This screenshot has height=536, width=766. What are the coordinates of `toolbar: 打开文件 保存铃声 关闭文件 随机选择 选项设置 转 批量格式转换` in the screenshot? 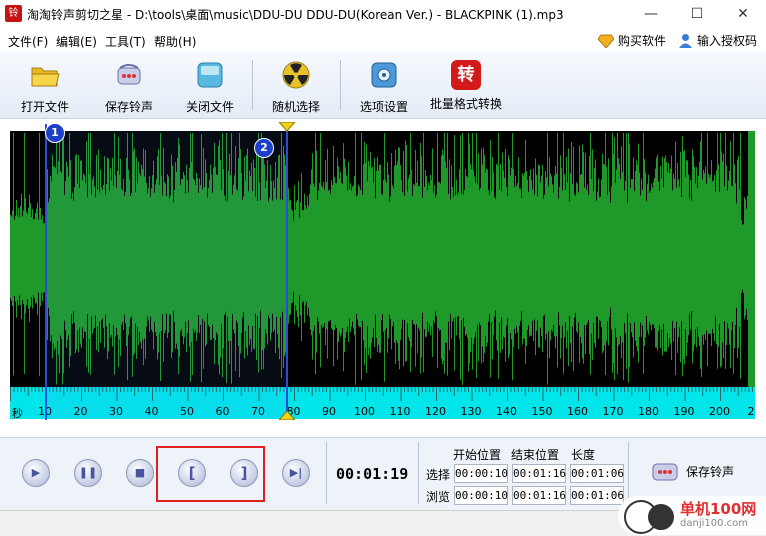 It's located at (383, 85).